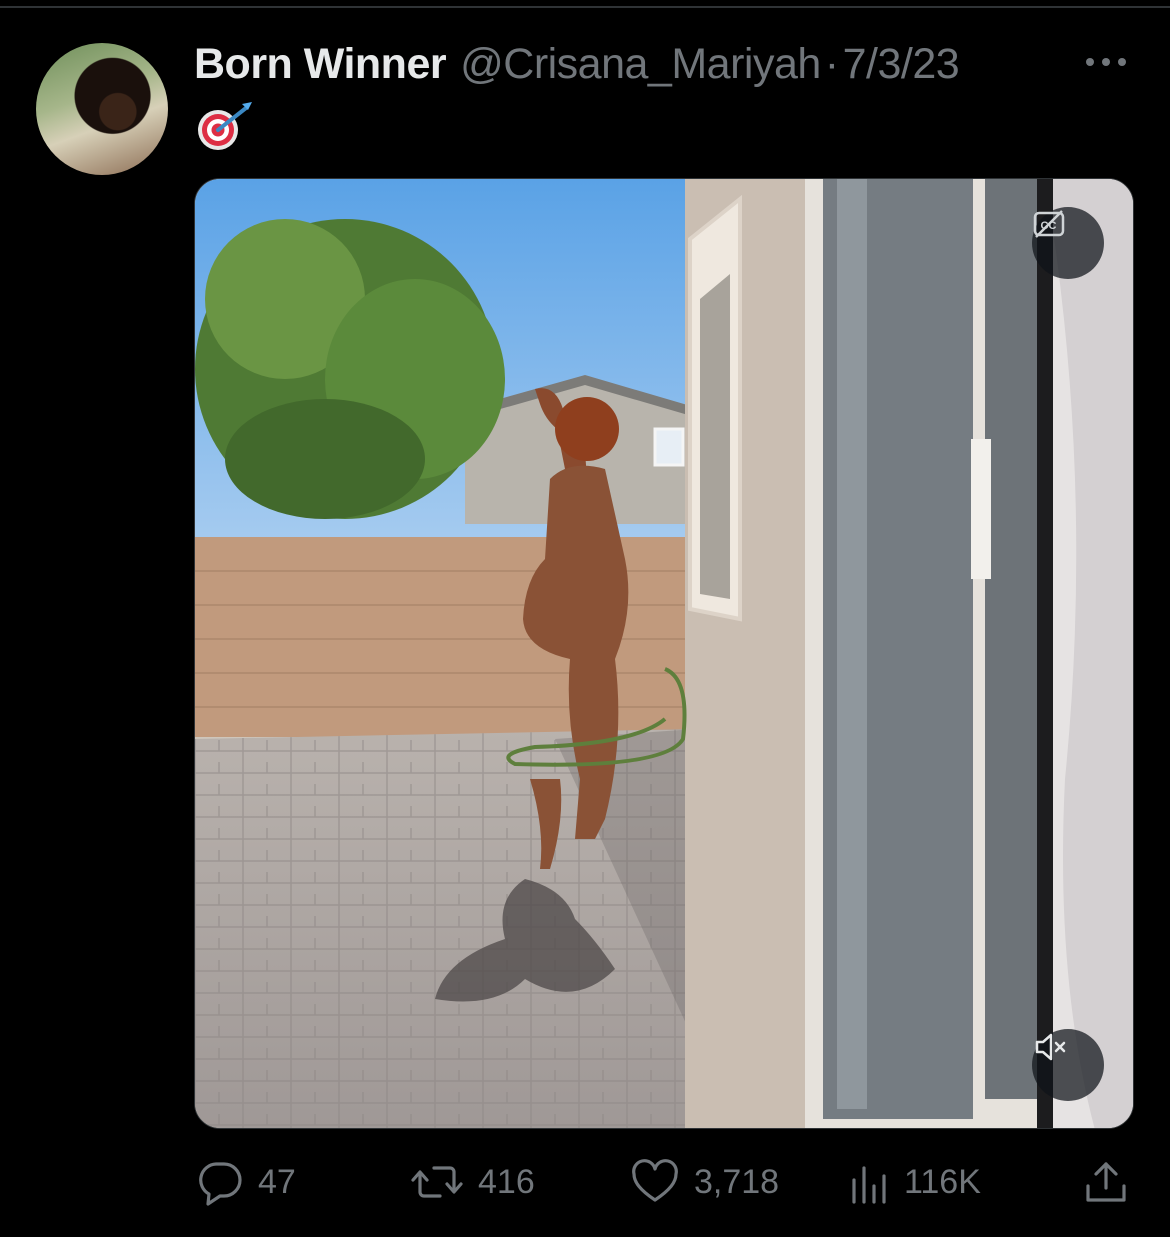  I want to click on share-button, so click(1106, 1182).